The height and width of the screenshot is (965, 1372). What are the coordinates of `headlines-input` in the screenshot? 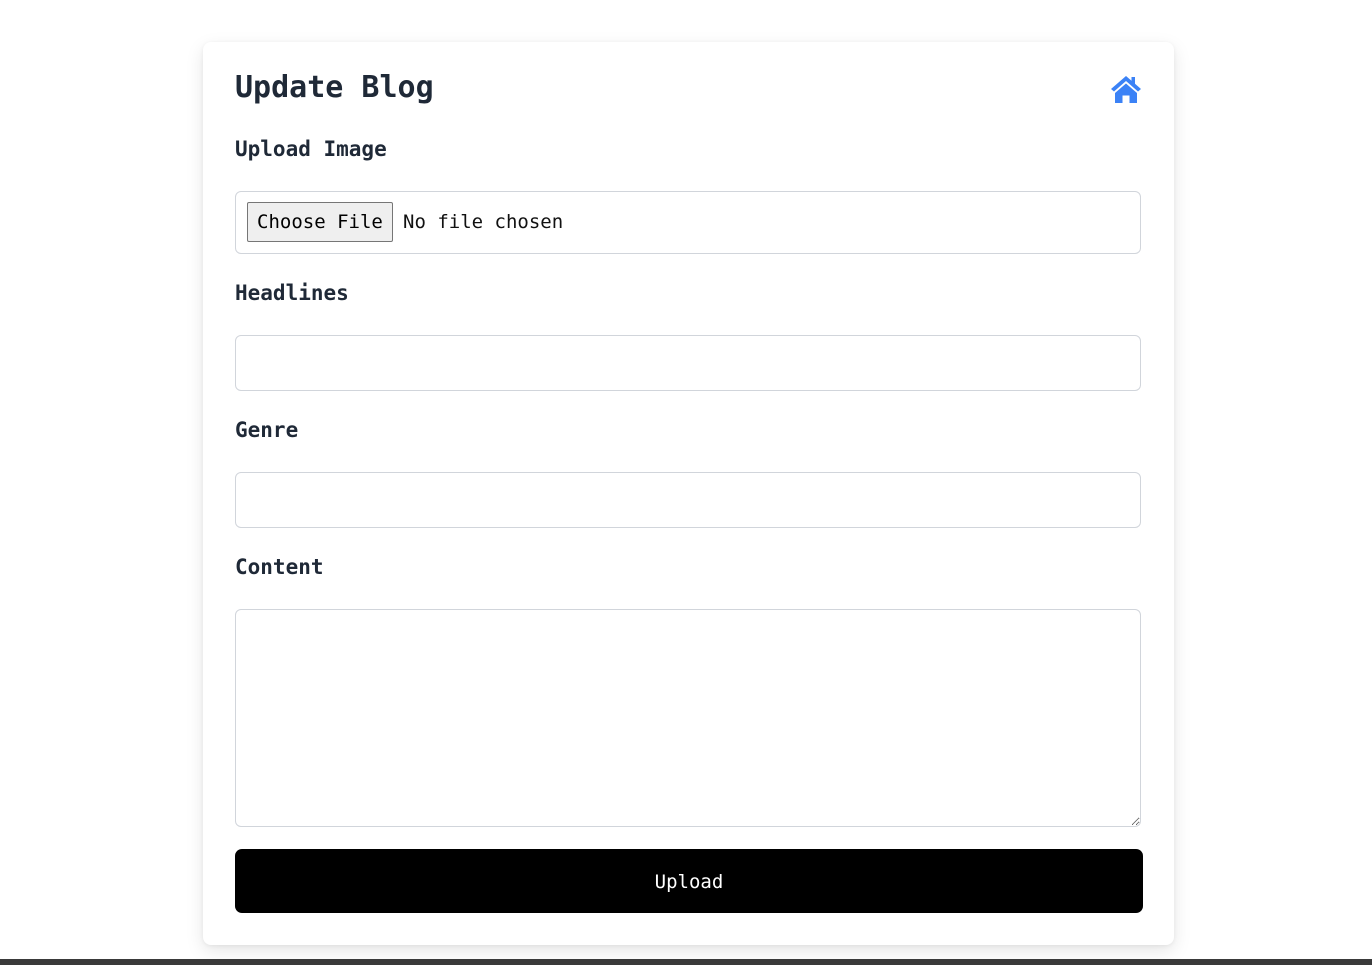 It's located at (688, 363).